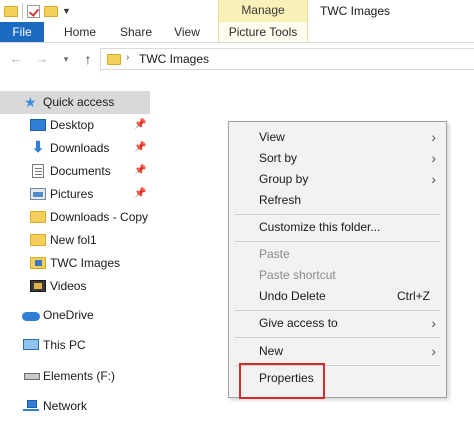  What do you see at coordinates (66, 11) in the screenshot?
I see `customize-toolbar-dropdown-icon: ▼` at bounding box center [66, 11].